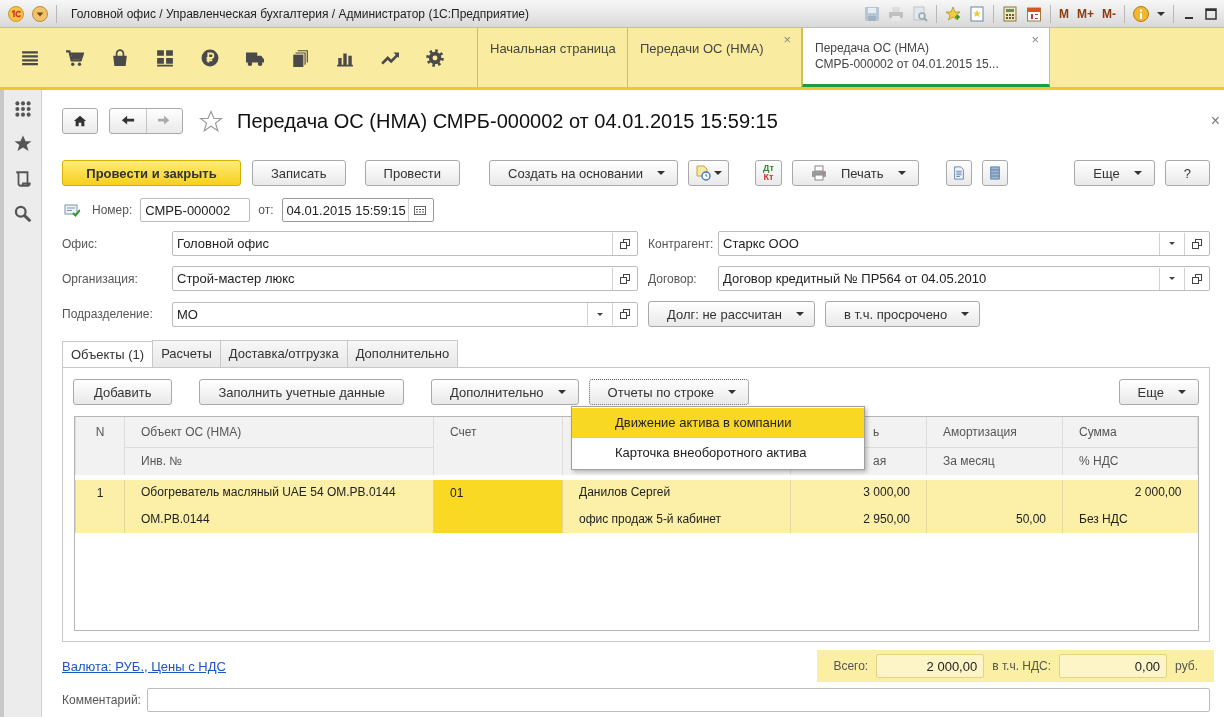 The image size is (1224, 717). I want to click on input-field: Головной офис, so click(405, 243).